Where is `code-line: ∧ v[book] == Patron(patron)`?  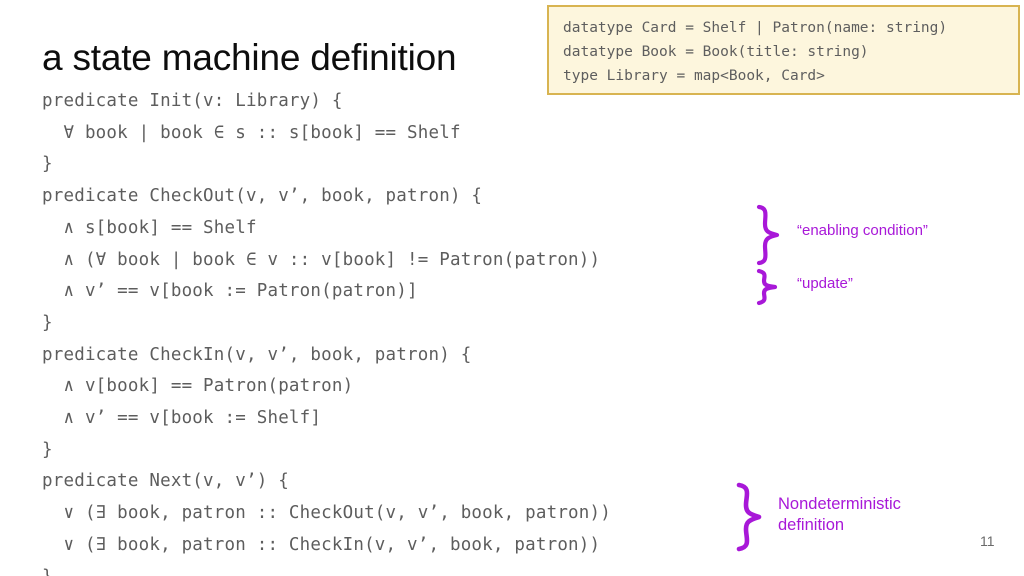 code-line: ∧ v[book] == Patron(patron) is located at coordinates (198, 386).